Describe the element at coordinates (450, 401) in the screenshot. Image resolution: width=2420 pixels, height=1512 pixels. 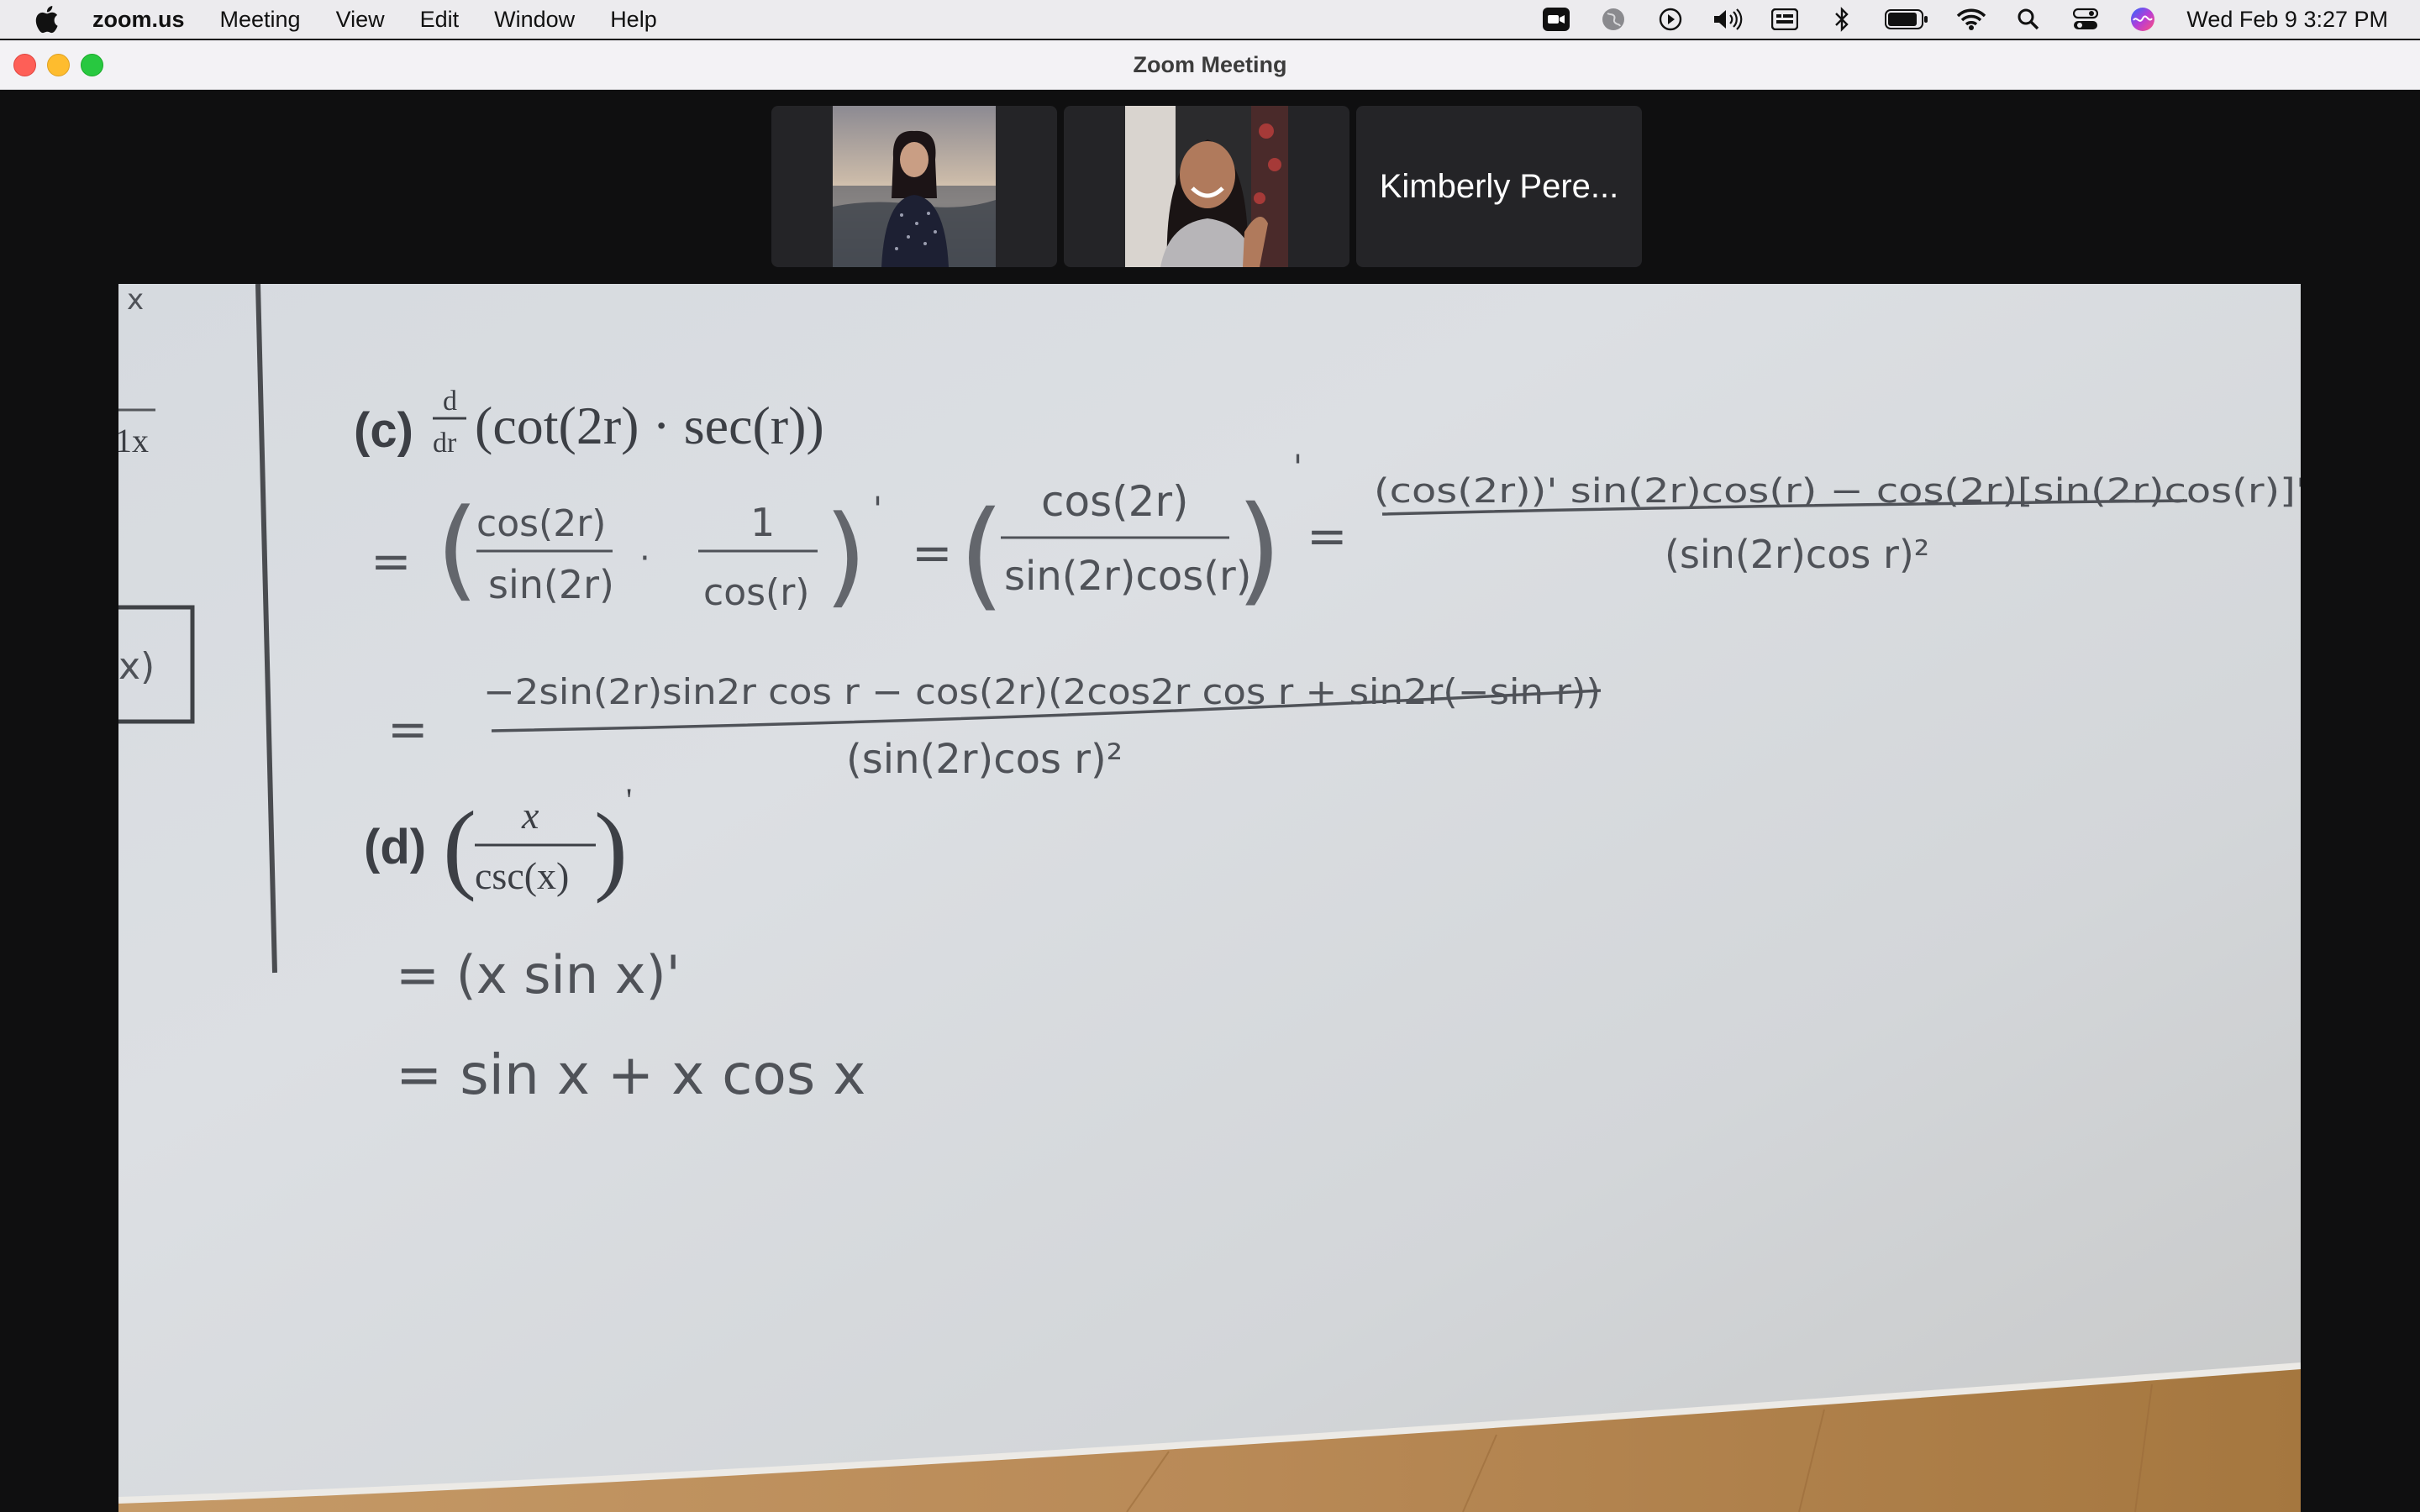
I see `svg-text: d` at that location.